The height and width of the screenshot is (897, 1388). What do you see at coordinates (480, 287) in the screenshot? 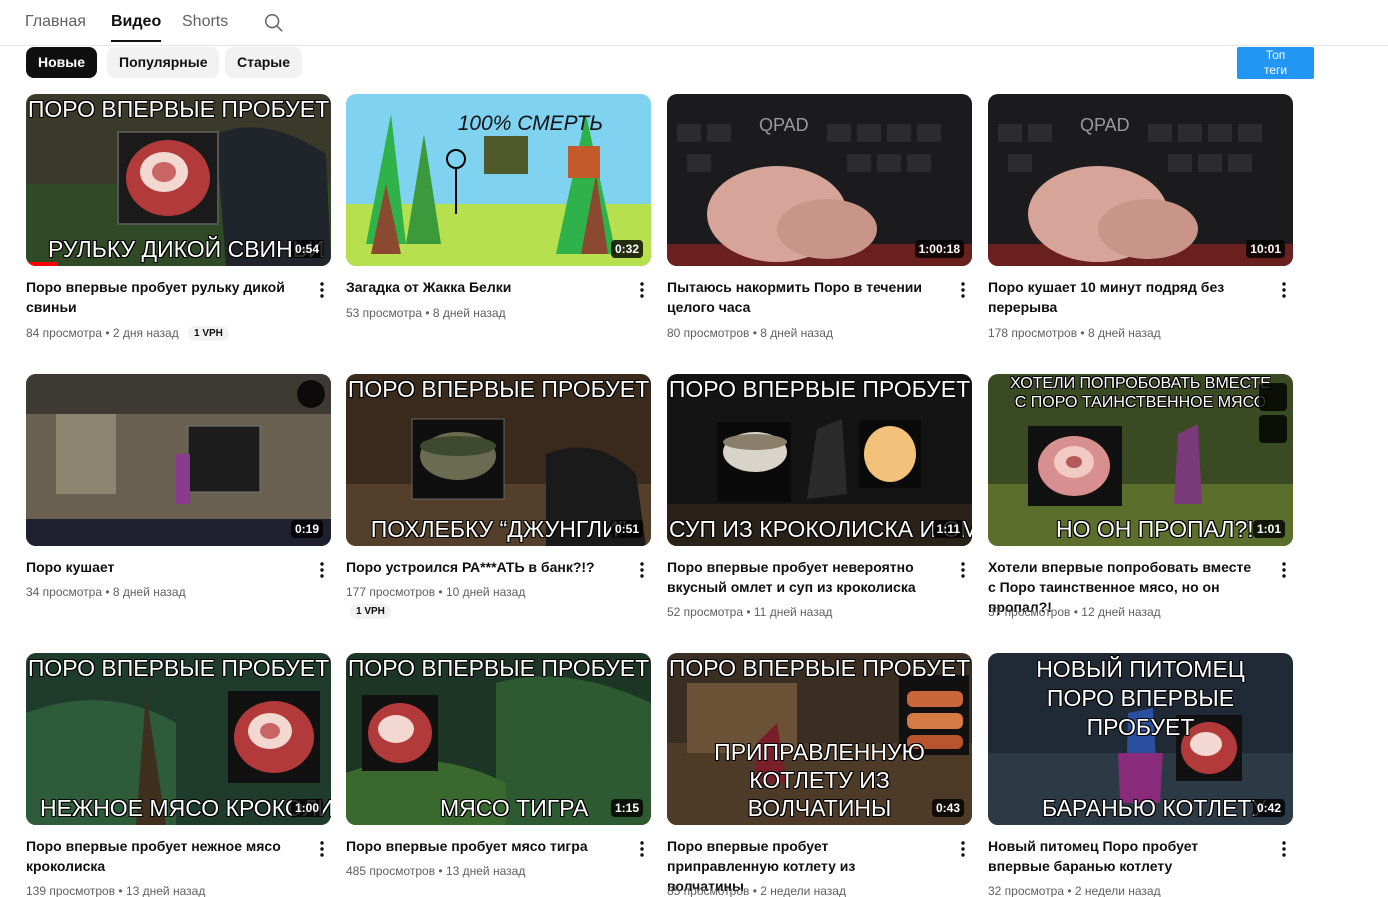
I see `video-title: Загадка от Жакка Белки` at bounding box center [480, 287].